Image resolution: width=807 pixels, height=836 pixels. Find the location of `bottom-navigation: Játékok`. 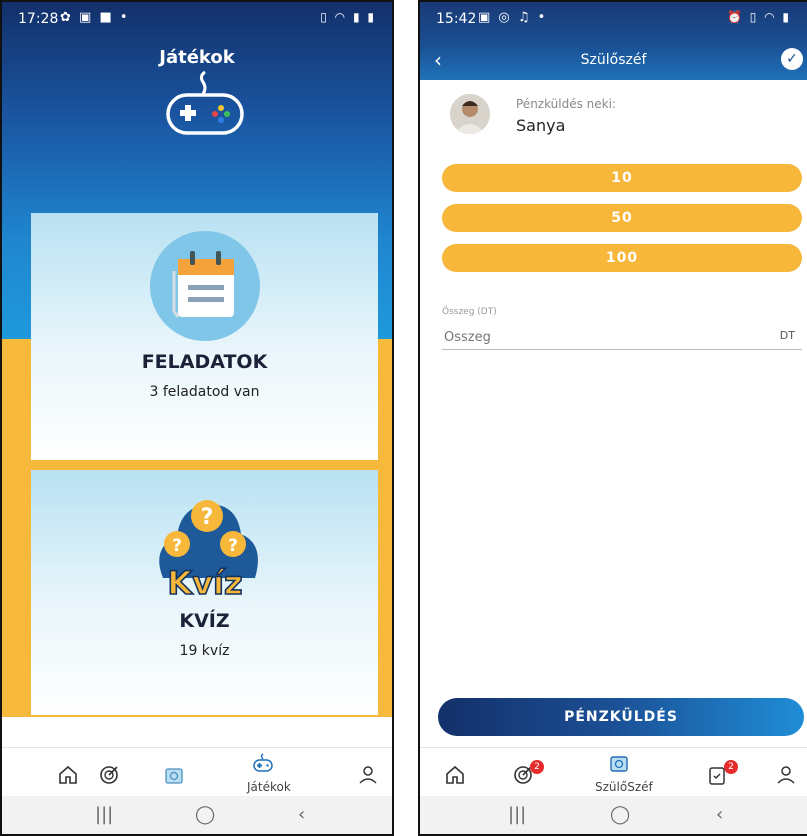

bottom-navigation: Játékok is located at coordinates (197, 774).